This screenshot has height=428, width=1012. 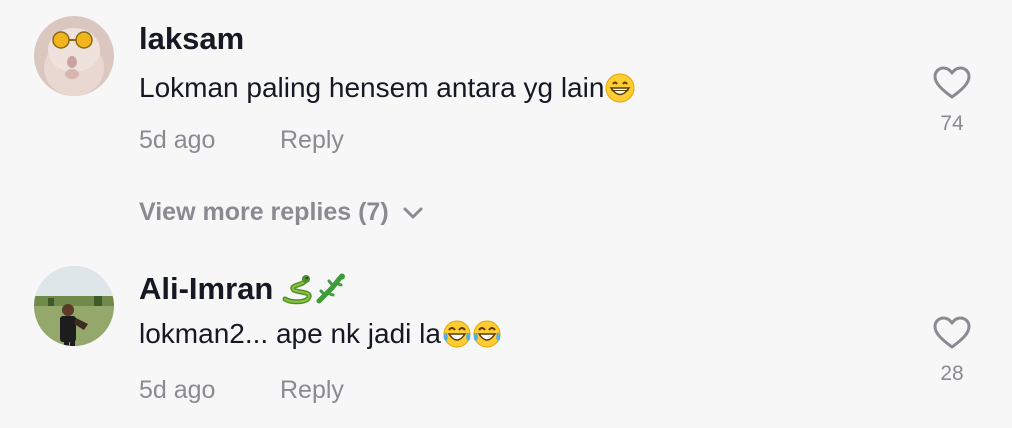 I want to click on comment-text: lokman2... ape nk jadi la, so click(x=320, y=334).